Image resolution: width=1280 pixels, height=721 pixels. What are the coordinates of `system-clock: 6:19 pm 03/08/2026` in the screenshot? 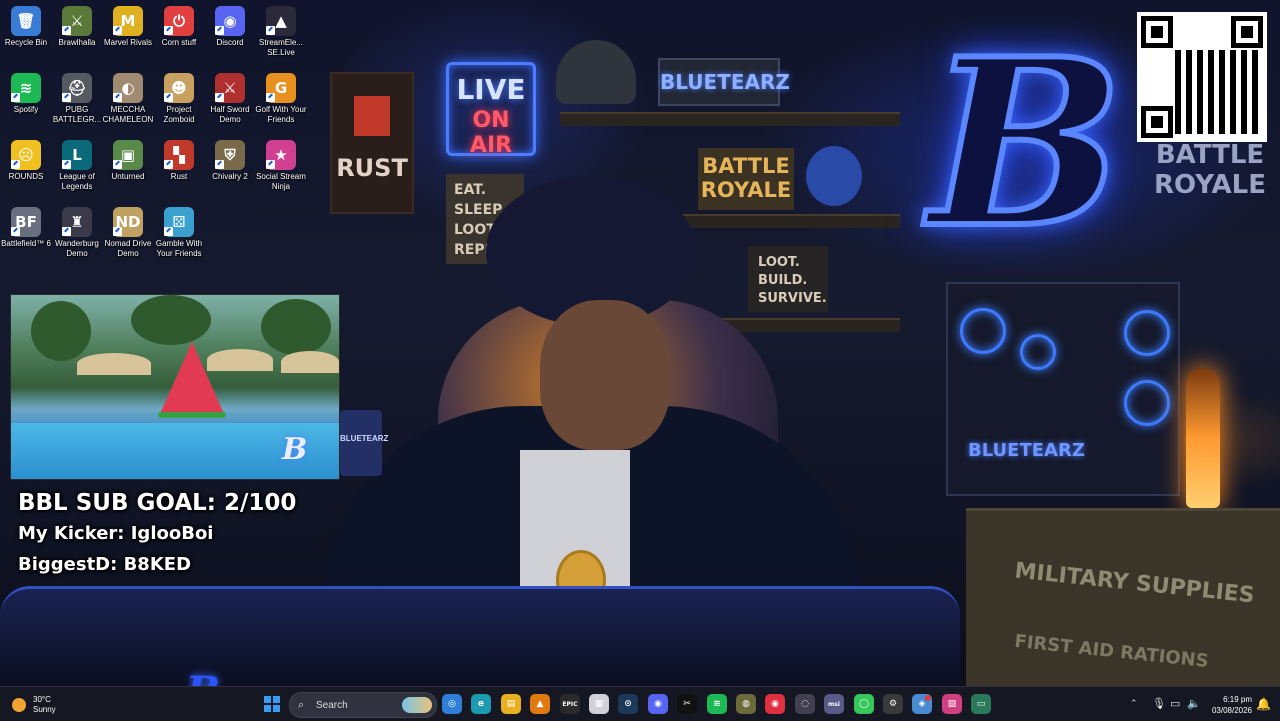 It's located at (1229, 705).